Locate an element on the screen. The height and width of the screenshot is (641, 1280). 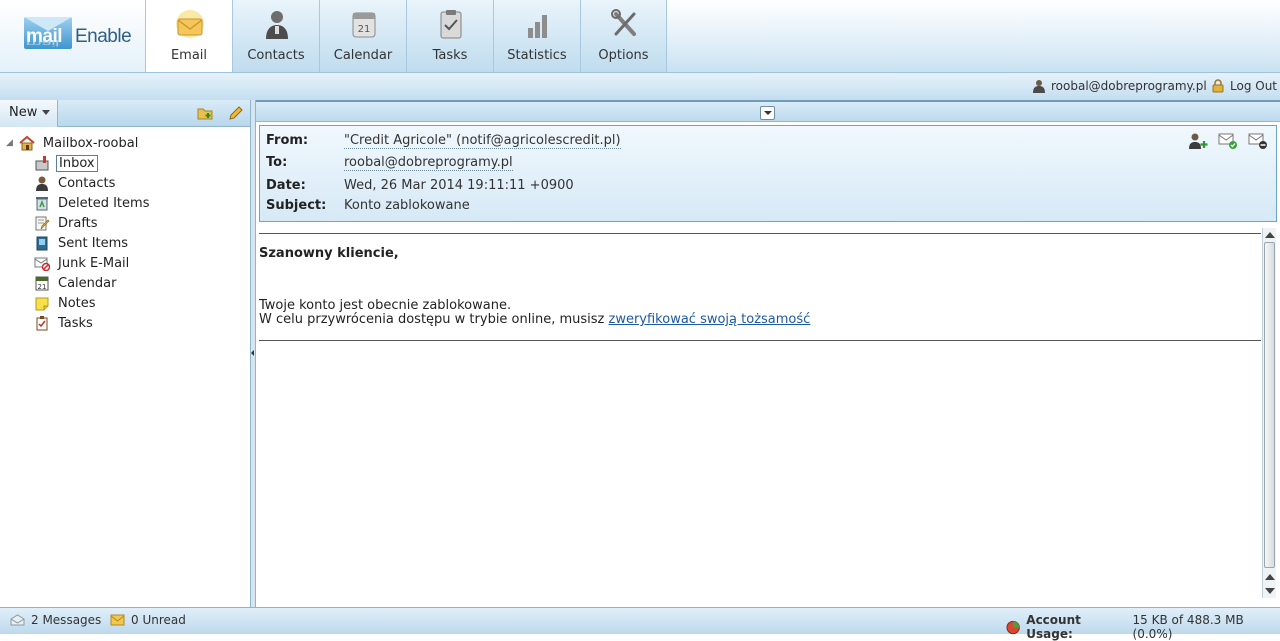
verify-identity-link: zweryfikować swoją tożsamość is located at coordinates (710, 319).